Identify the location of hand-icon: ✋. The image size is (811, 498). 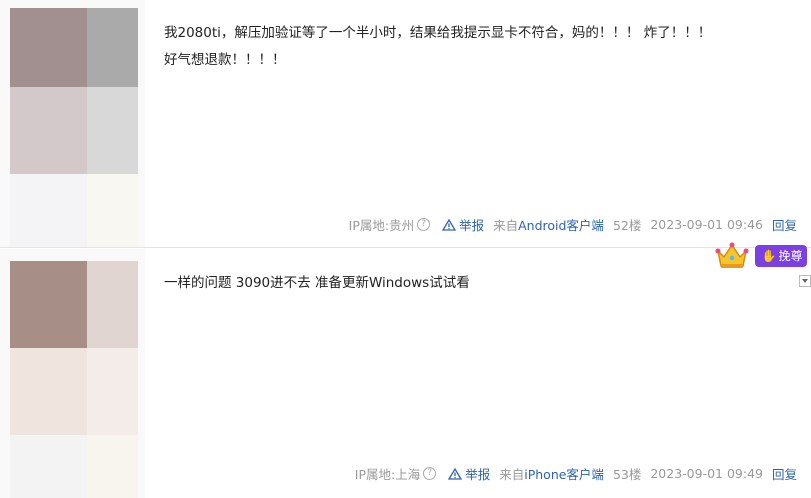
(769, 256).